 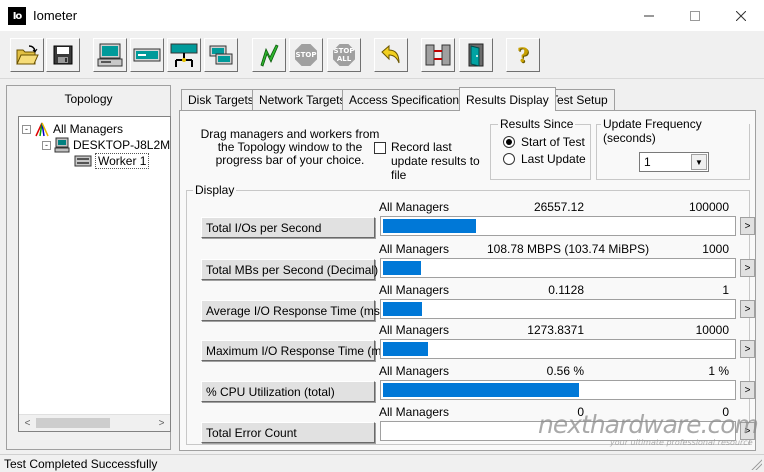 I want to click on total-mbs-max-value: 1000, so click(x=715, y=249).